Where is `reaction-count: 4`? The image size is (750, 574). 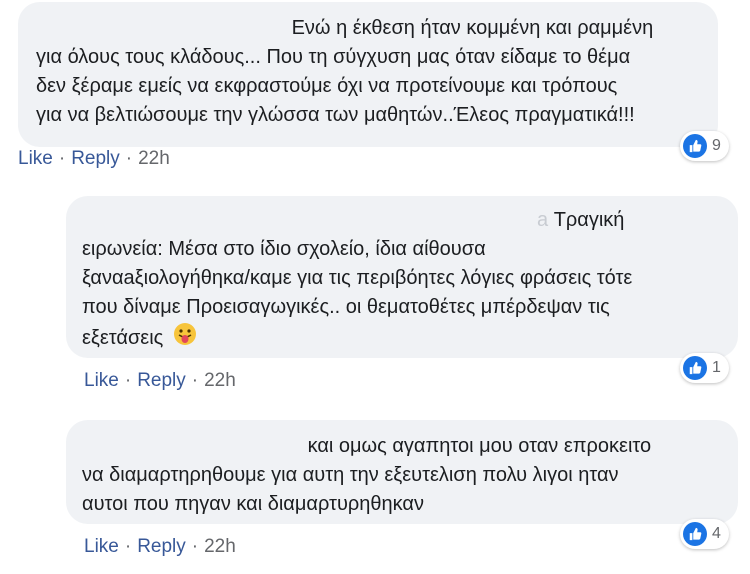
reaction-count: 4 is located at coordinates (716, 533).